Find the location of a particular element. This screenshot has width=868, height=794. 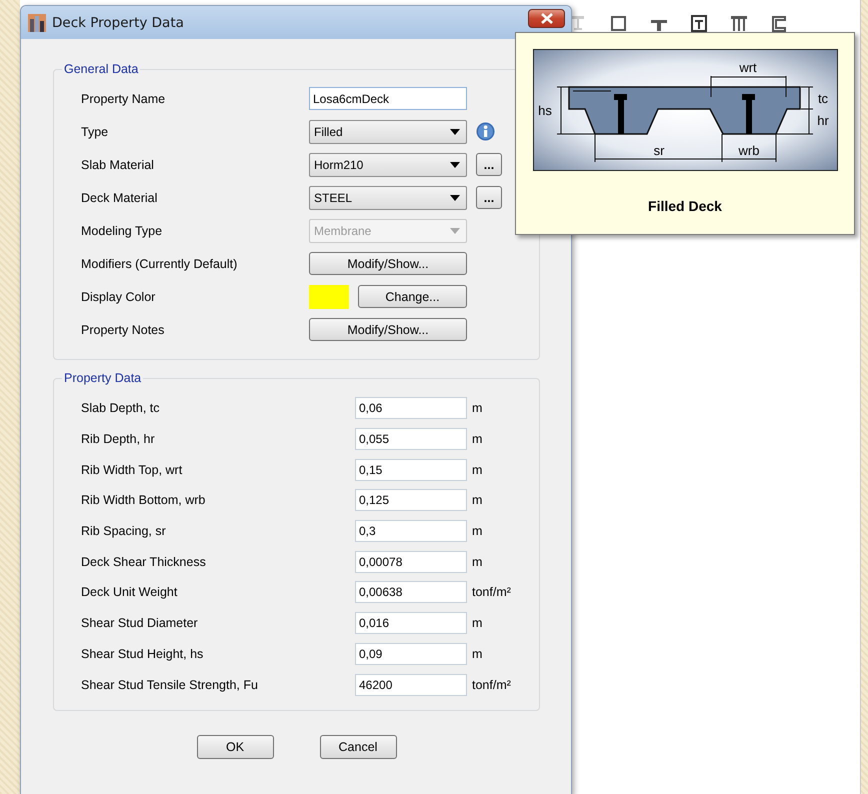

channel-section-icon is located at coordinates (779, 23).